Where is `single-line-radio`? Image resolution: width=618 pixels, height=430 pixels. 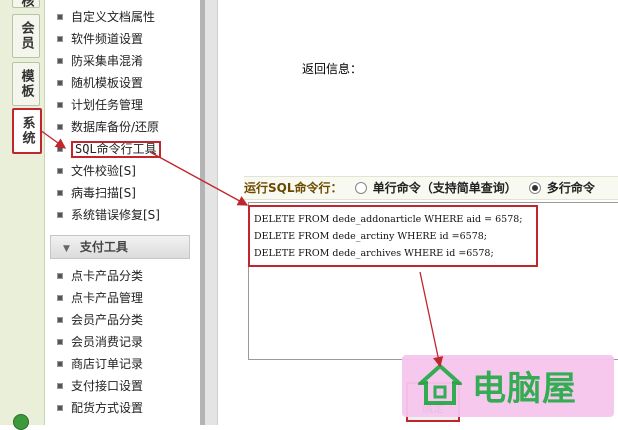
single-line-radio is located at coordinates (360, 187).